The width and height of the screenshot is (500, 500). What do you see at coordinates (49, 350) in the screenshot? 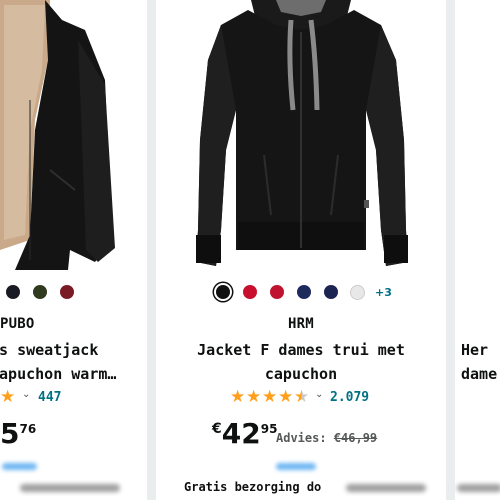
I see `title-line-1: es sweatjack` at bounding box center [49, 350].